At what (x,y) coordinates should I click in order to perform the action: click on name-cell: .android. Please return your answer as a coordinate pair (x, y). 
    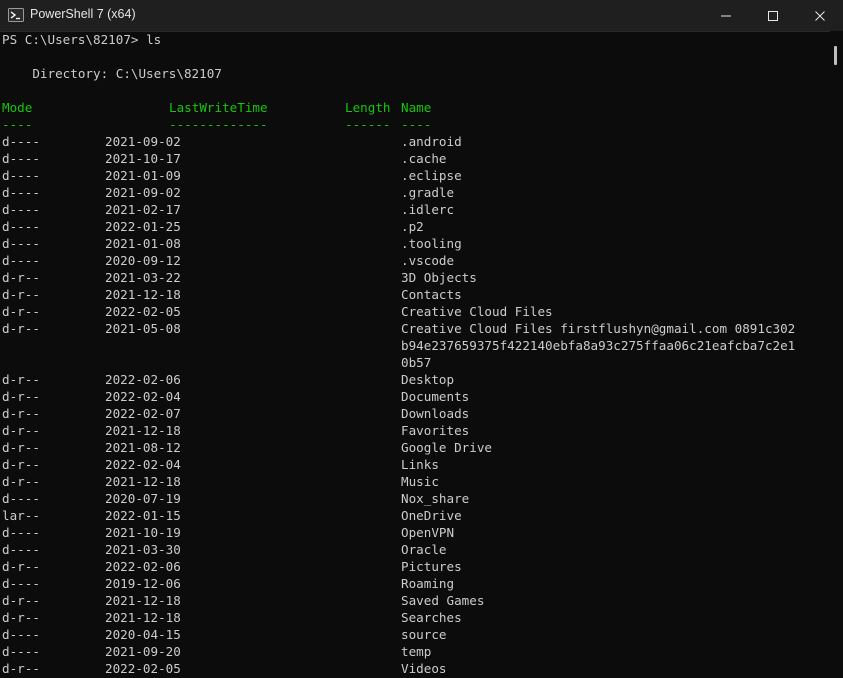
    Looking at the image, I should click on (431, 141).